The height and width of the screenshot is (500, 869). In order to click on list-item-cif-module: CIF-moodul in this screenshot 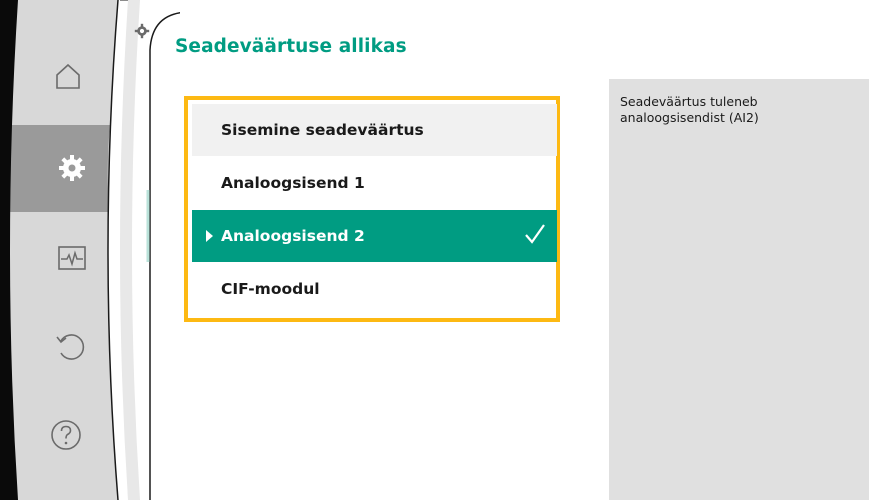, I will do `click(374, 289)`.